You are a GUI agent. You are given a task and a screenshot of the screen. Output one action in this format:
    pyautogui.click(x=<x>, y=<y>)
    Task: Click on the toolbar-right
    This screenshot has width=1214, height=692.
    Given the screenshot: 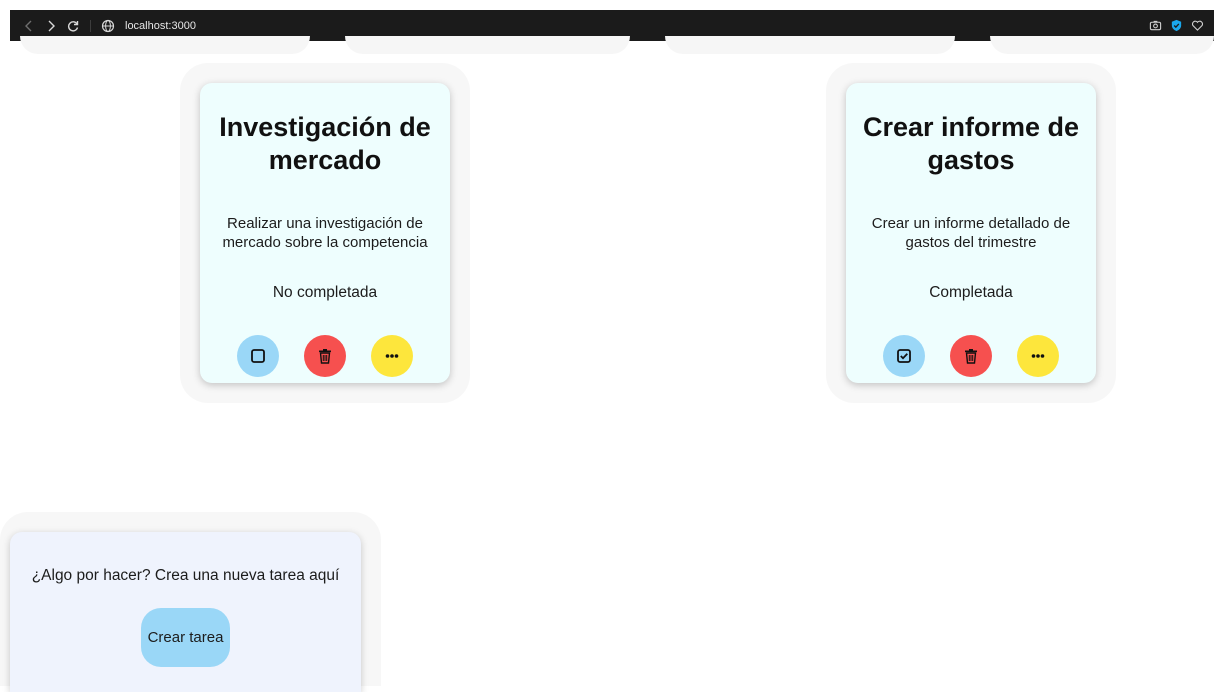 What is the action you would take?
    pyautogui.click(x=1176, y=25)
    